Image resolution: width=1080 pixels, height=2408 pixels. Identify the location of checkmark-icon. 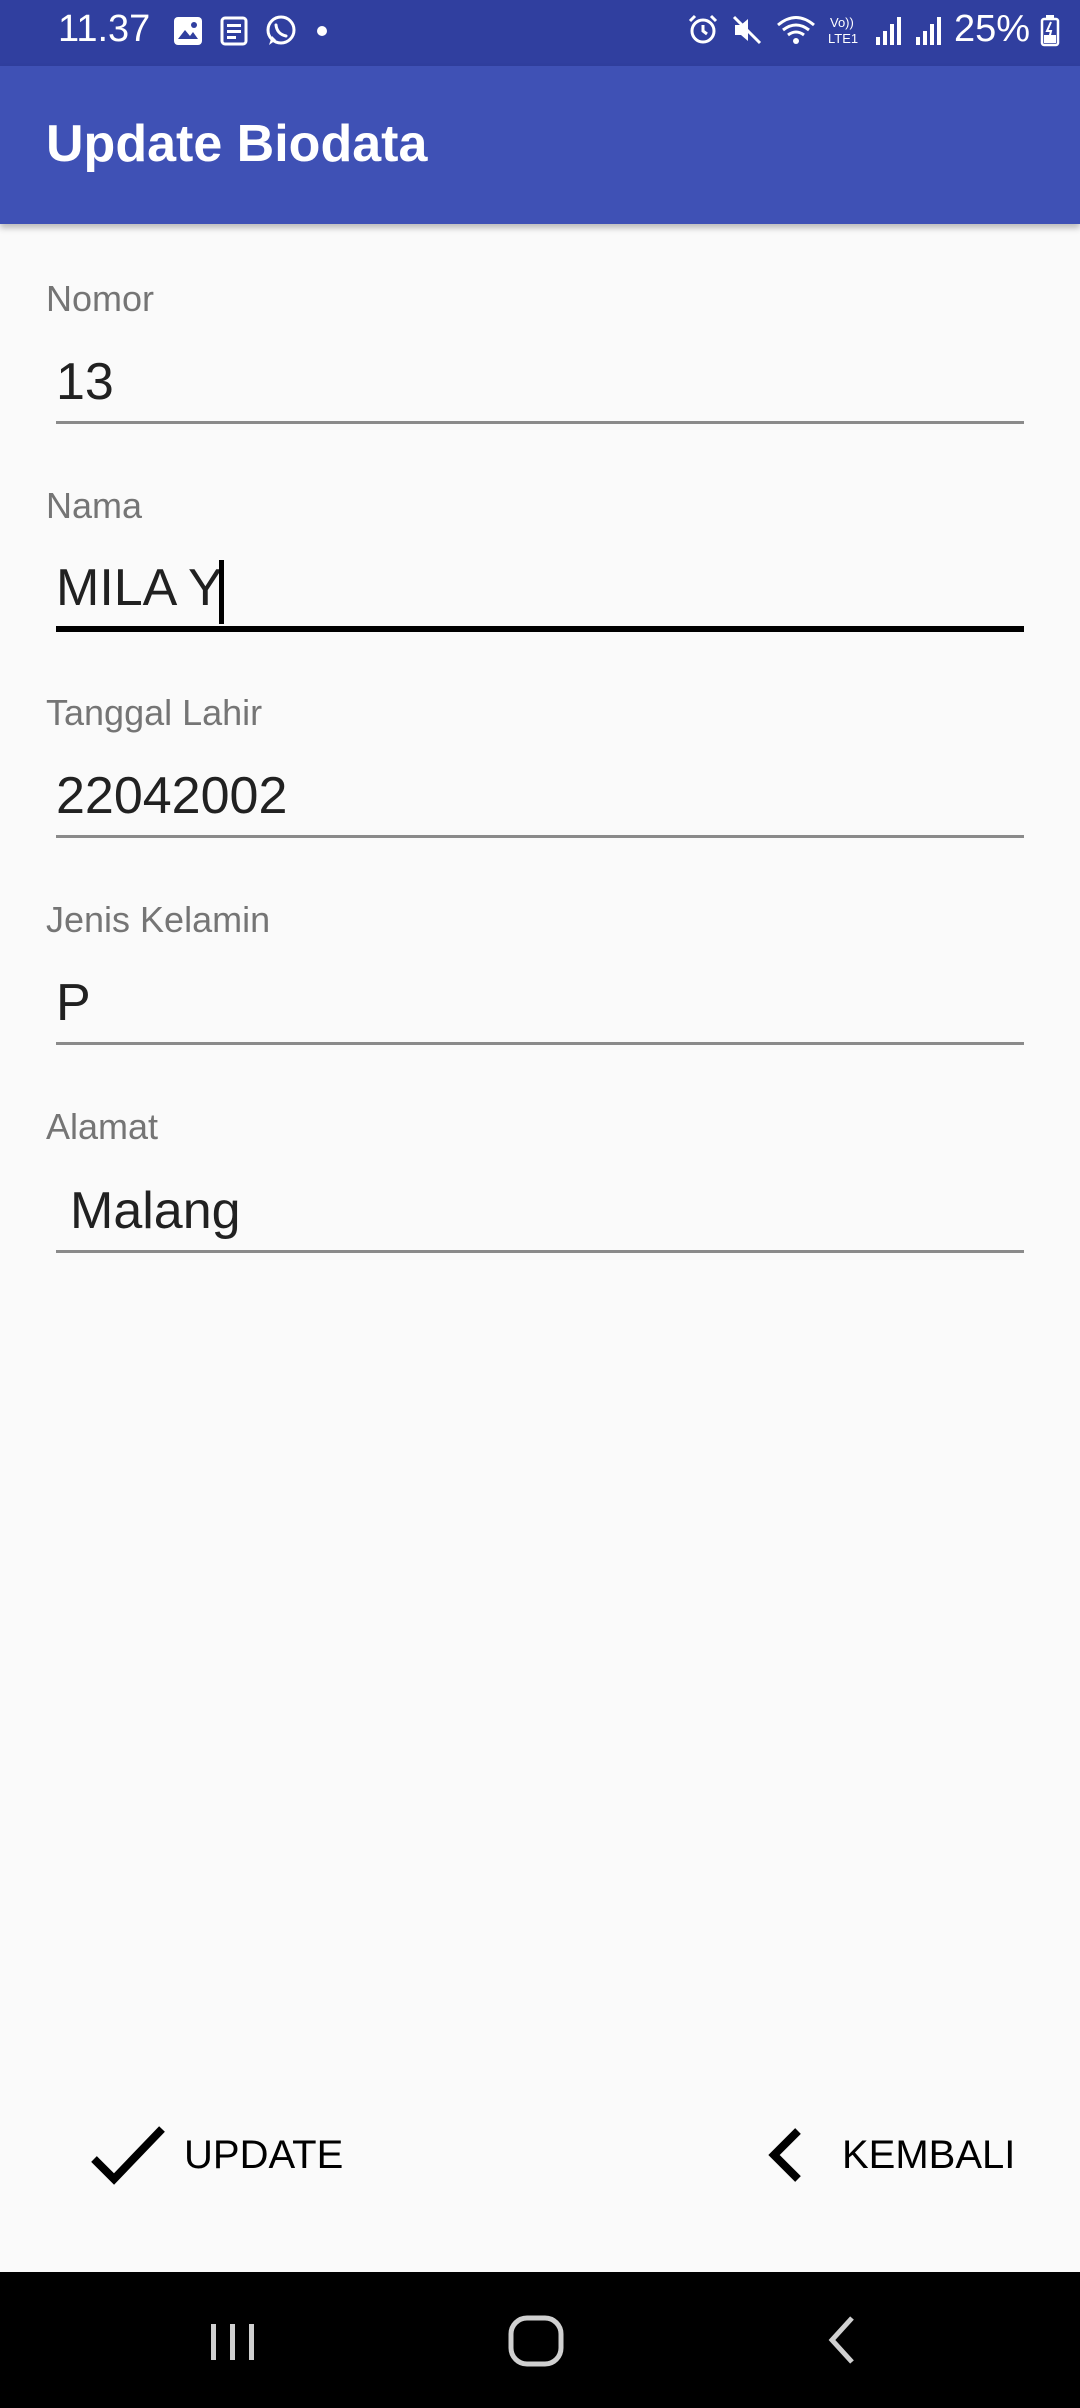
(128, 2155).